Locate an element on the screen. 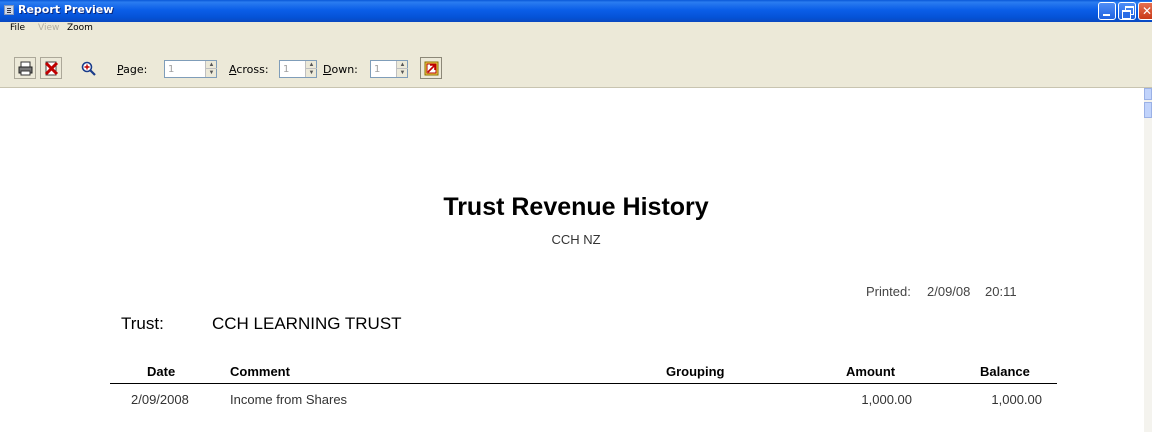  row-amount: 1,000.00 is located at coordinates (886, 399).